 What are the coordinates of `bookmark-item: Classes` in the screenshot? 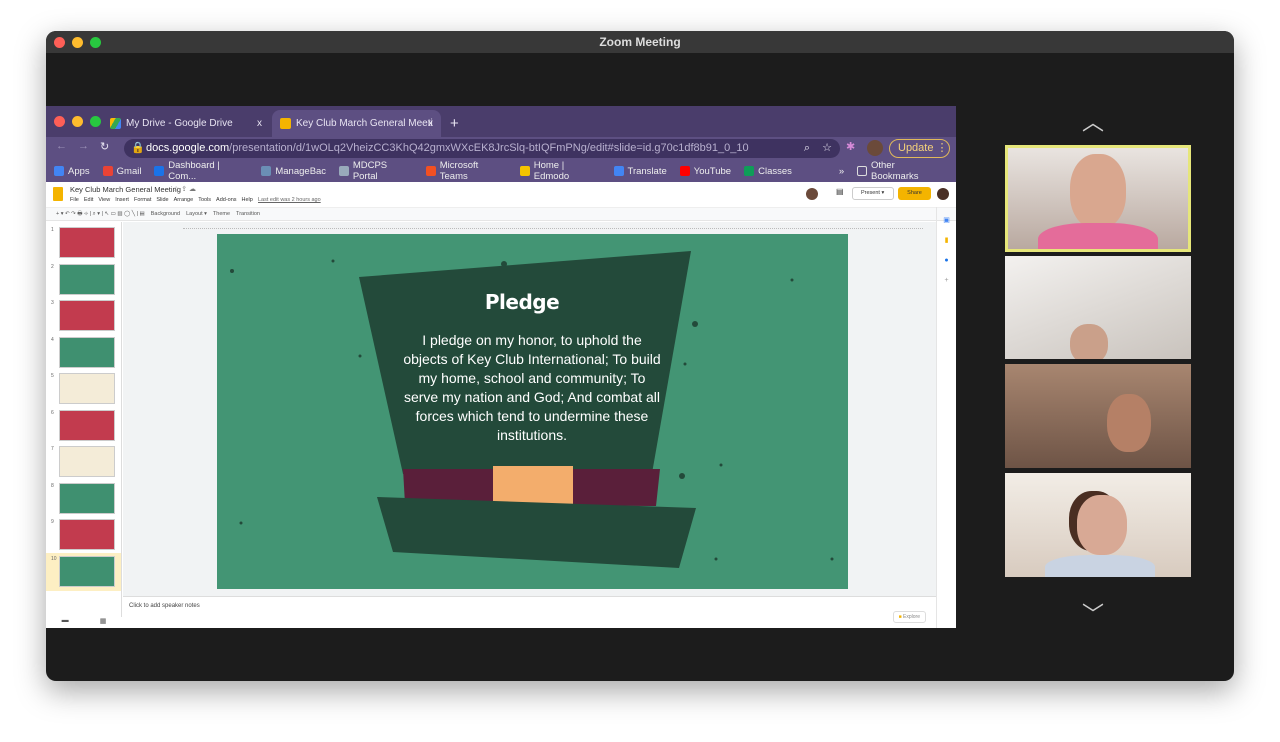 It's located at (768, 171).